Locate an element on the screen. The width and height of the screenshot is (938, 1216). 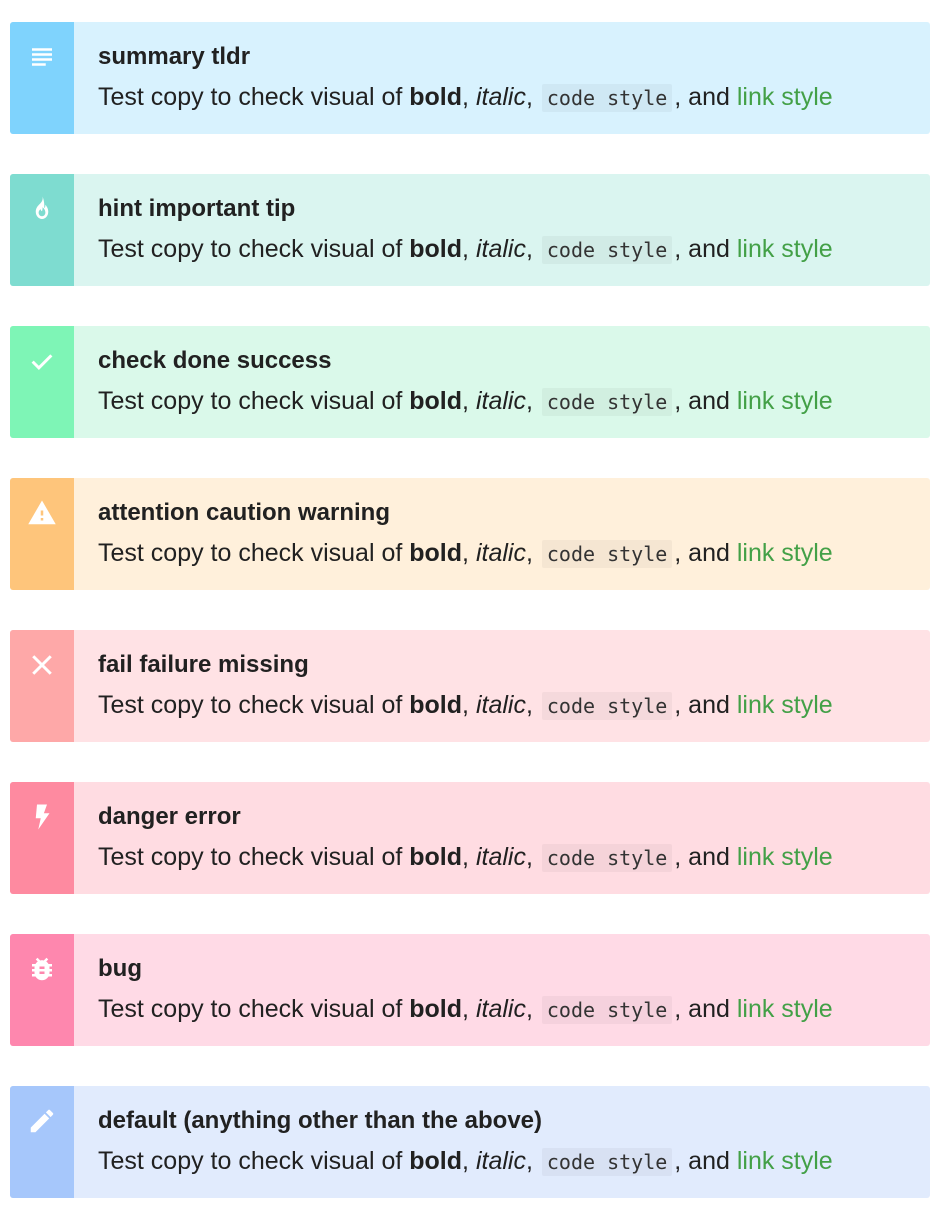
callout-title: check done success is located at coordinates (215, 360).